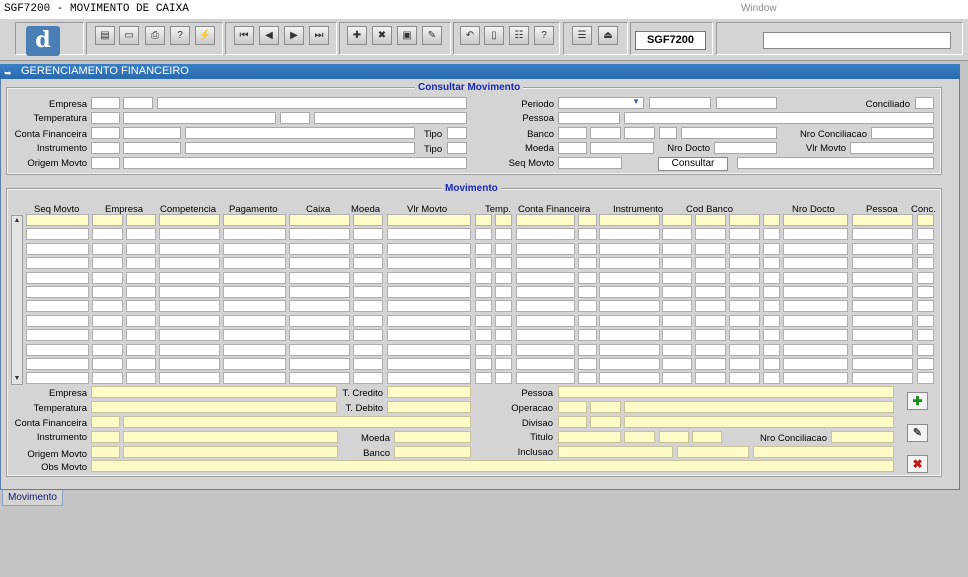 The height and width of the screenshot is (577, 968). Describe the element at coordinates (590, 163) in the screenshot. I see `seq-movto-field` at that location.